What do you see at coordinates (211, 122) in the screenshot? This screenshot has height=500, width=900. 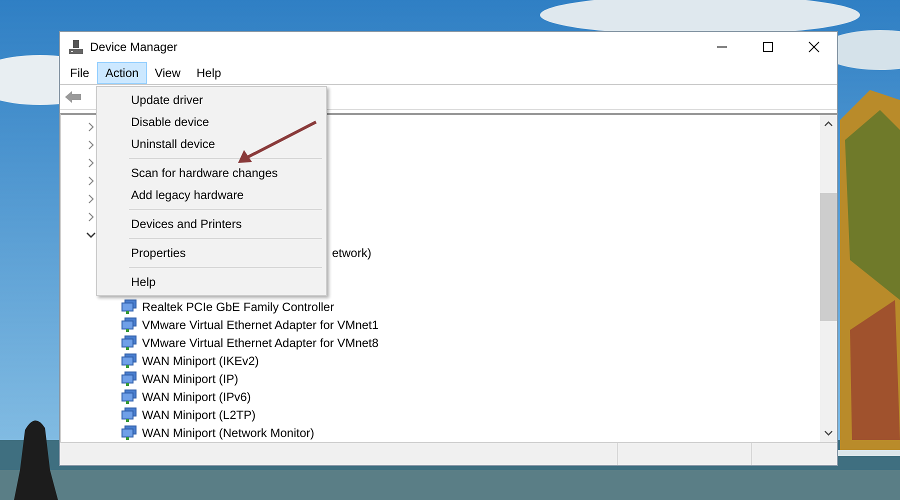 I see `menu-item: Disable device` at bounding box center [211, 122].